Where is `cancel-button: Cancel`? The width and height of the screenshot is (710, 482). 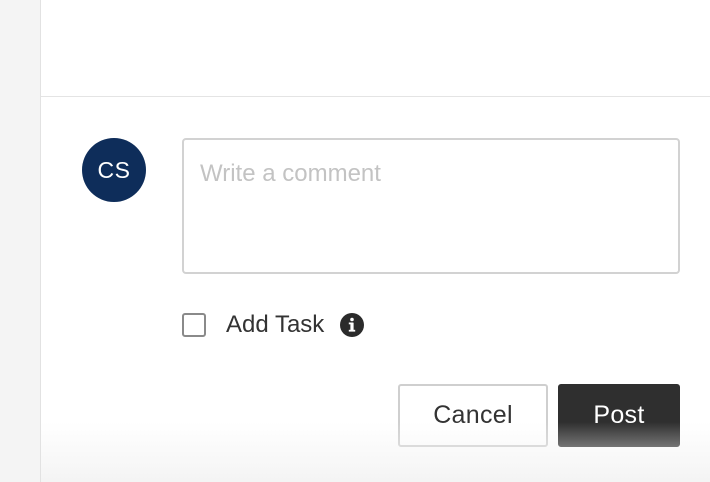 cancel-button: Cancel is located at coordinates (473, 415).